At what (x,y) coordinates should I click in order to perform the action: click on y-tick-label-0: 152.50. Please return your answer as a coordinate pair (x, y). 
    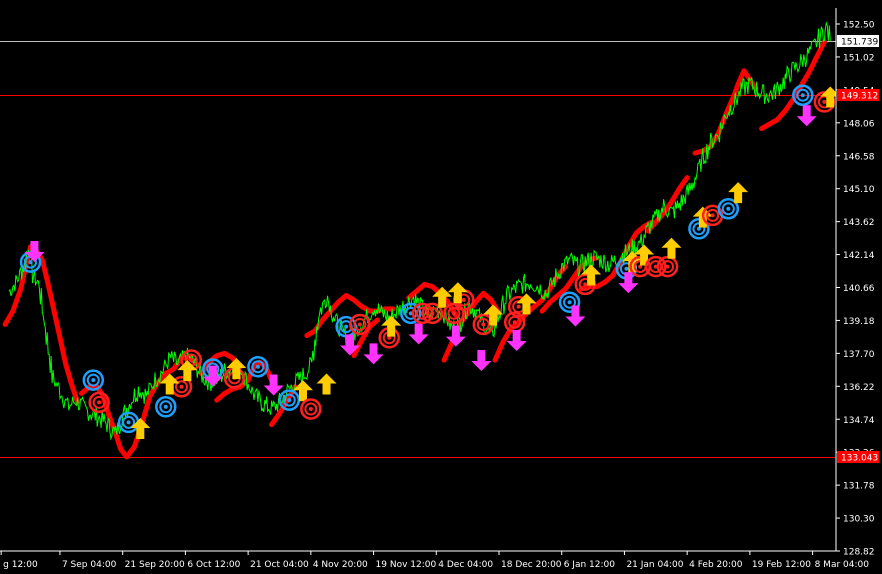
    Looking at the image, I should click on (859, 26).